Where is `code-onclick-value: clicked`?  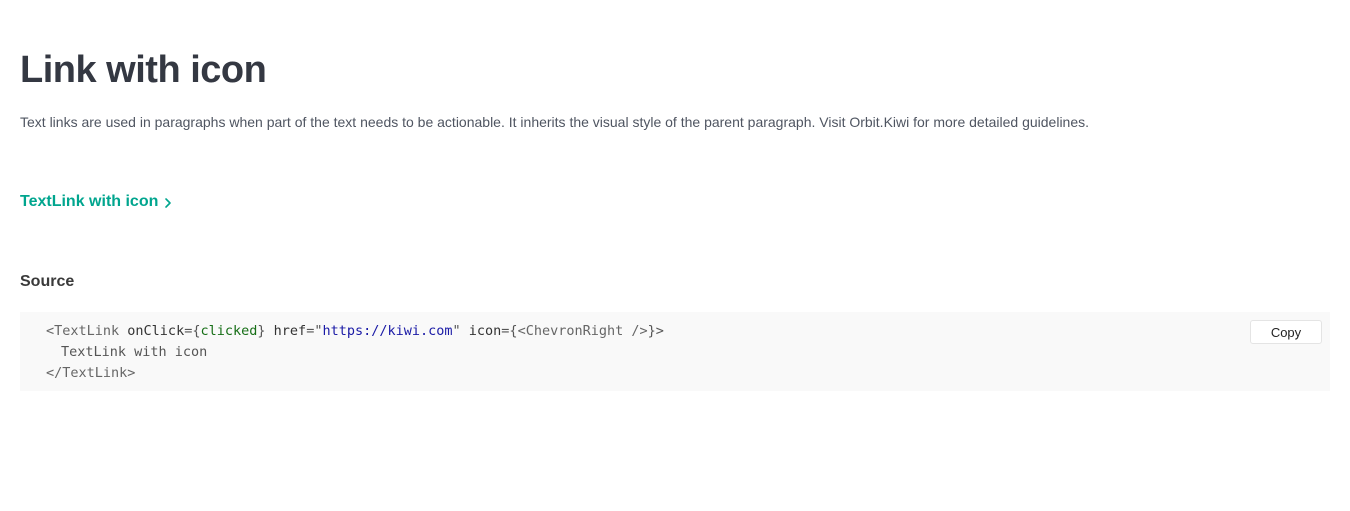
code-onclick-value: clicked is located at coordinates (229, 331).